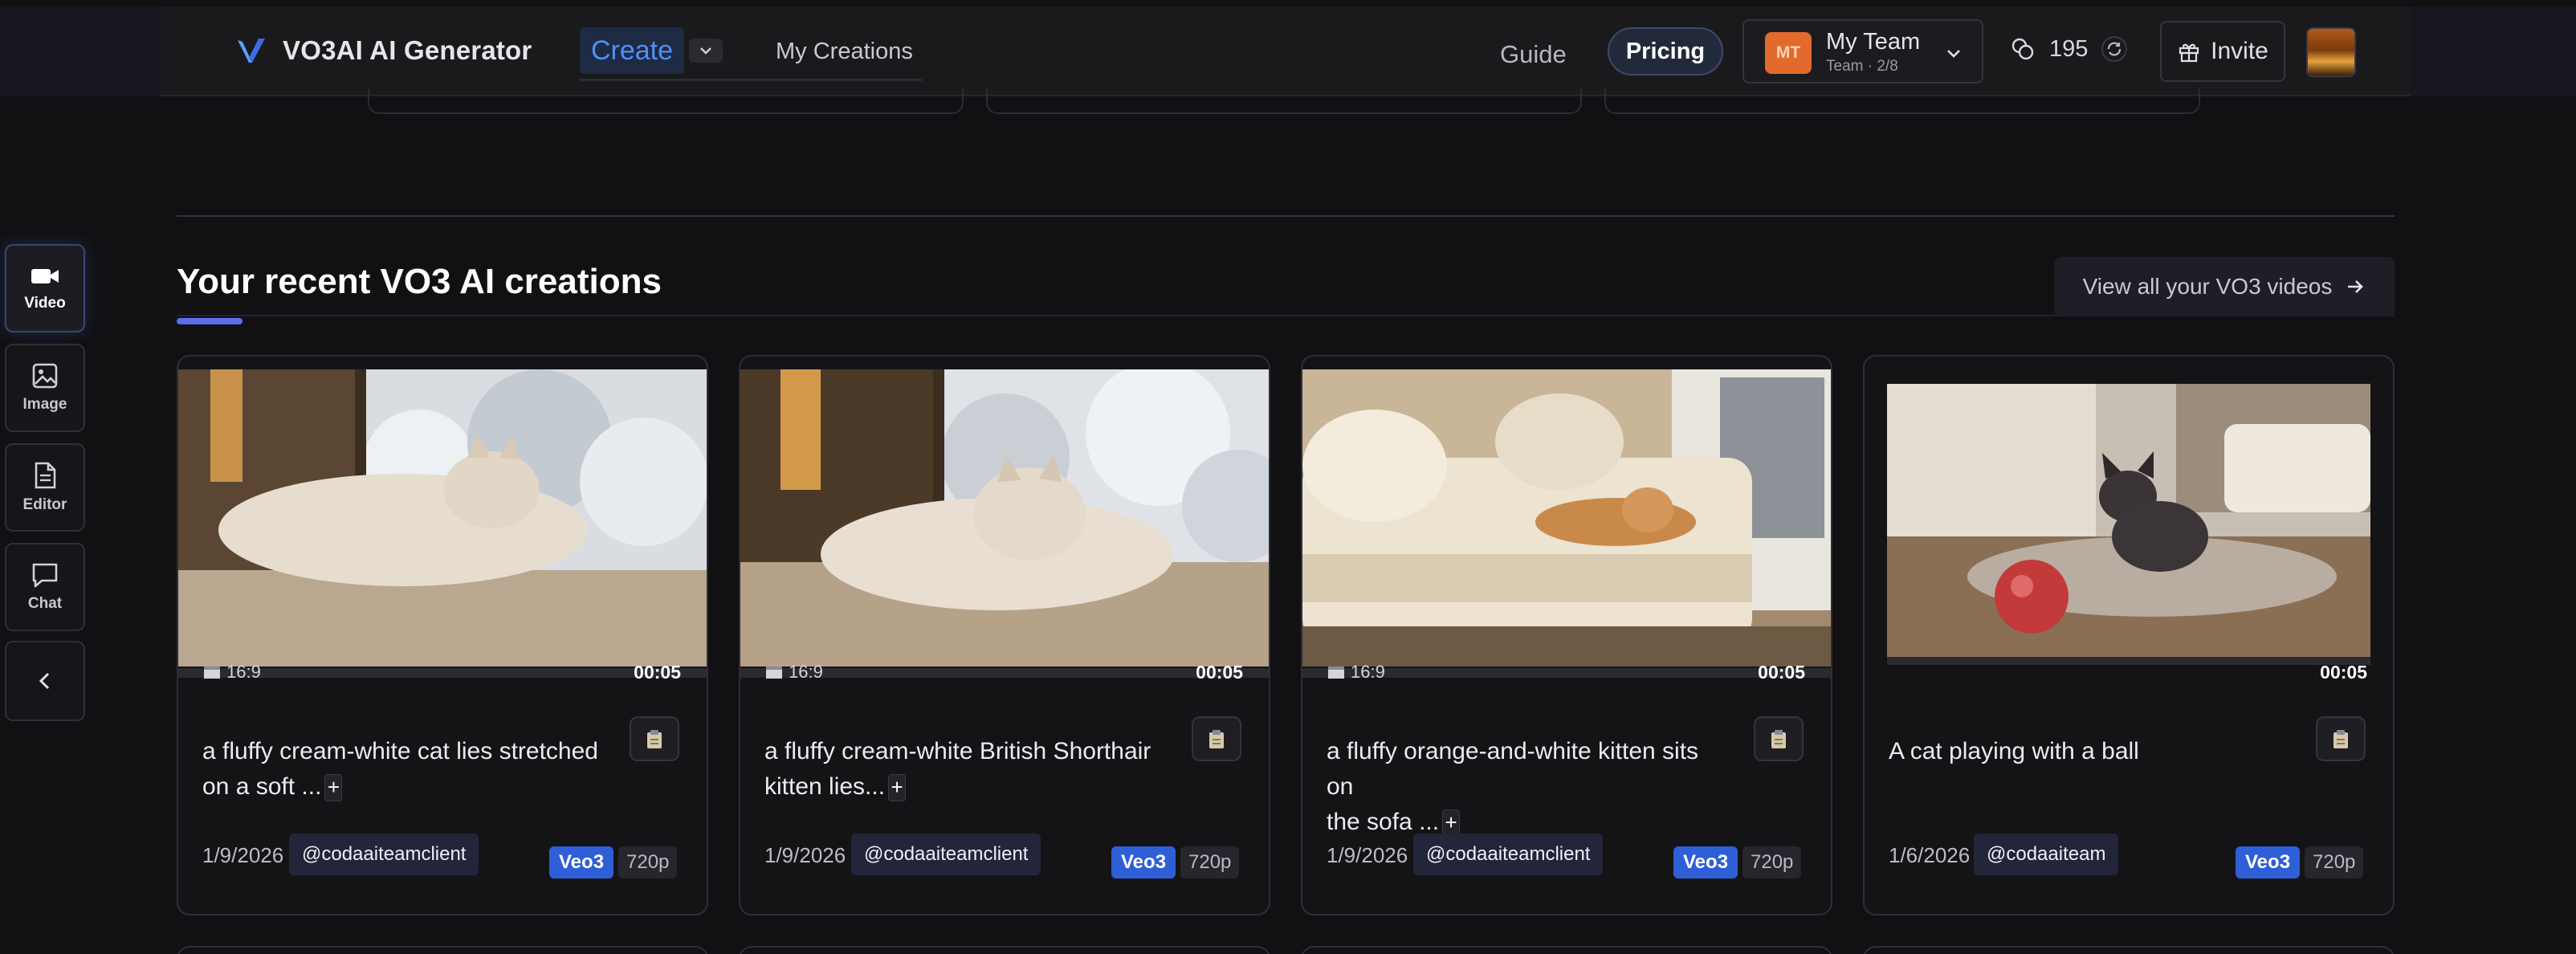  Describe the element at coordinates (45, 276) in the screenshot. I see `video-icon` at that location.